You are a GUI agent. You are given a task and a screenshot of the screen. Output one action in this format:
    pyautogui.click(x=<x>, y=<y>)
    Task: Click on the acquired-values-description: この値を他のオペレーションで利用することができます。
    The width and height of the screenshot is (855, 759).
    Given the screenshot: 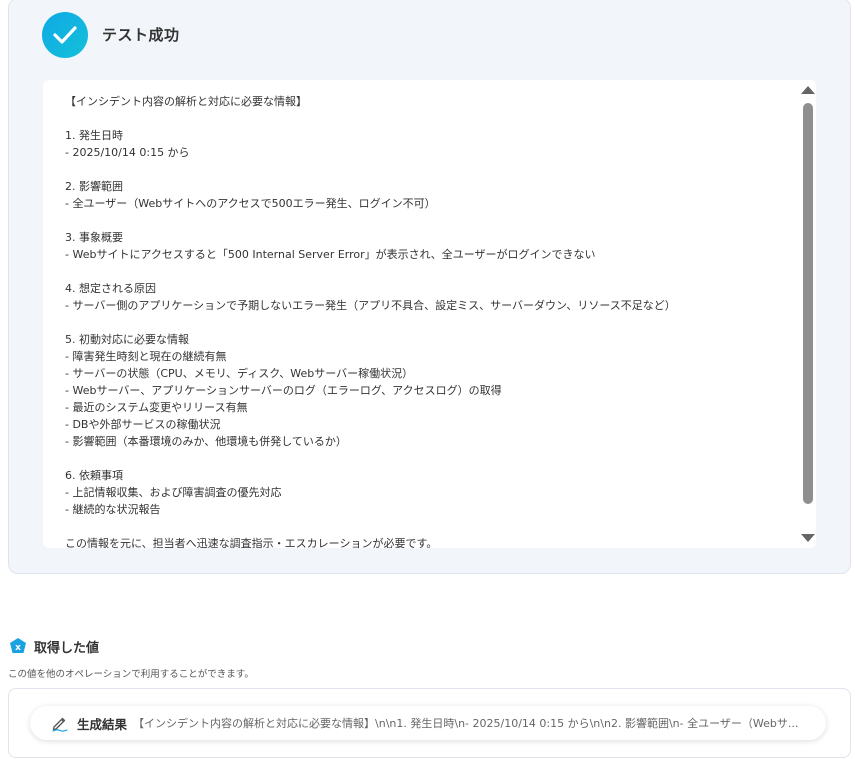 What is the action you would take?
    pyautogui.click(x=131, y=674)
    